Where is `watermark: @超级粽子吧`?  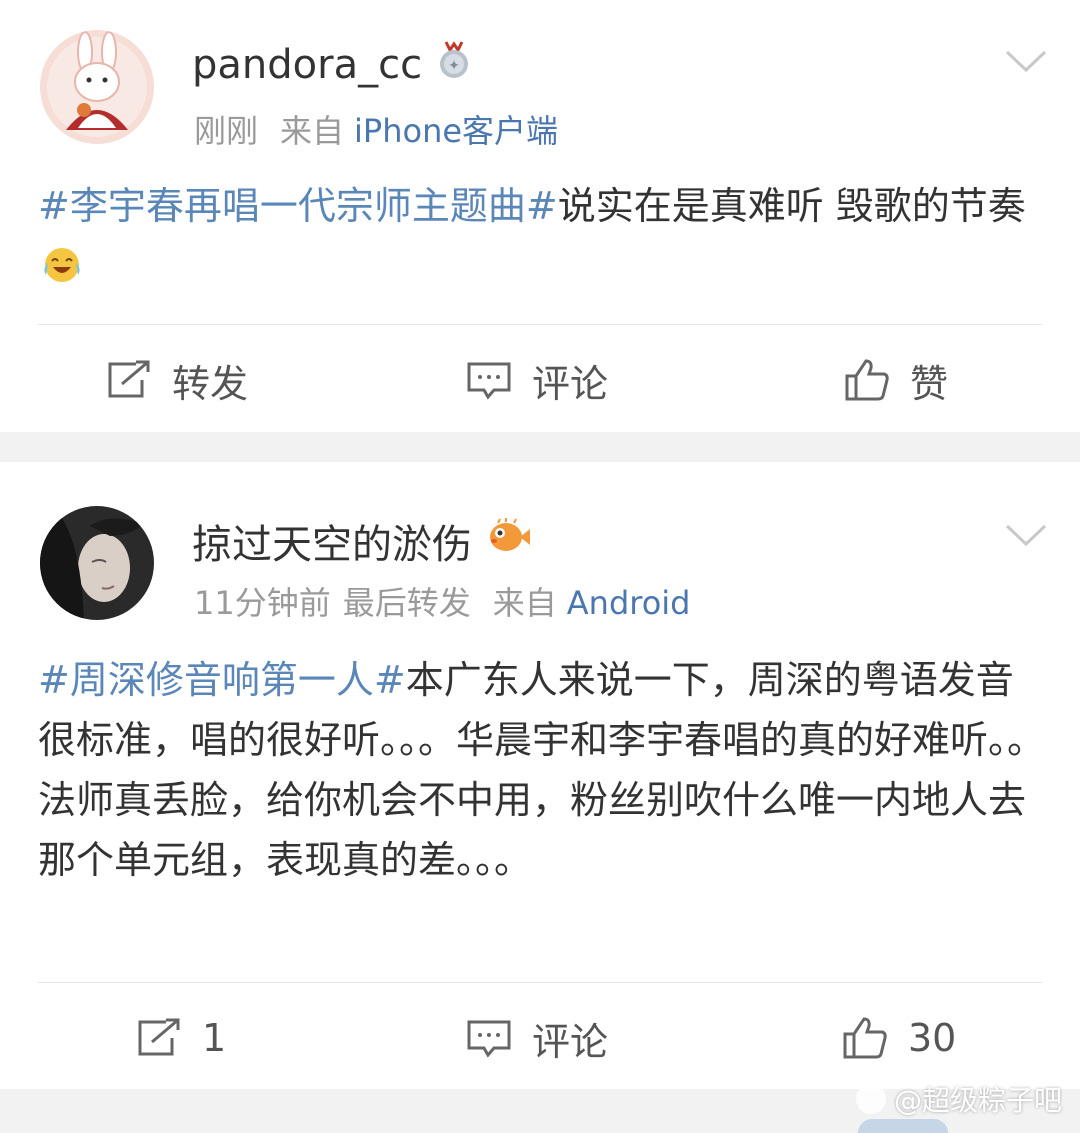 watermark: @超级粽子吧 is located at coordinates (958, 1099).